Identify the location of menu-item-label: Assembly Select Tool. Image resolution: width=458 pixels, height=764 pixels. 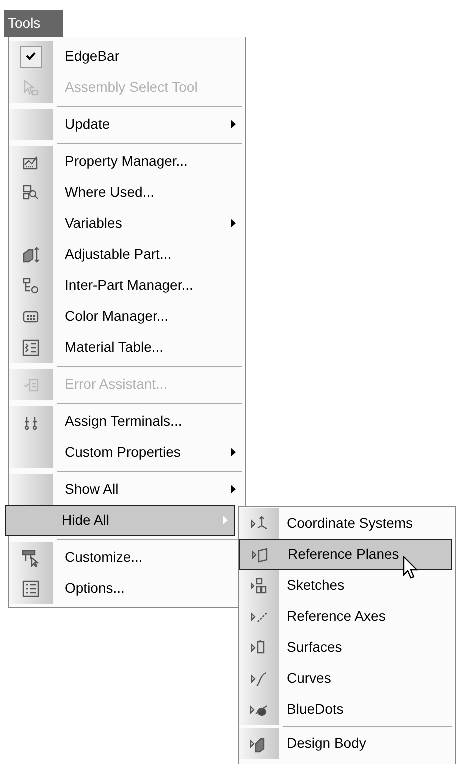
(131, 87).